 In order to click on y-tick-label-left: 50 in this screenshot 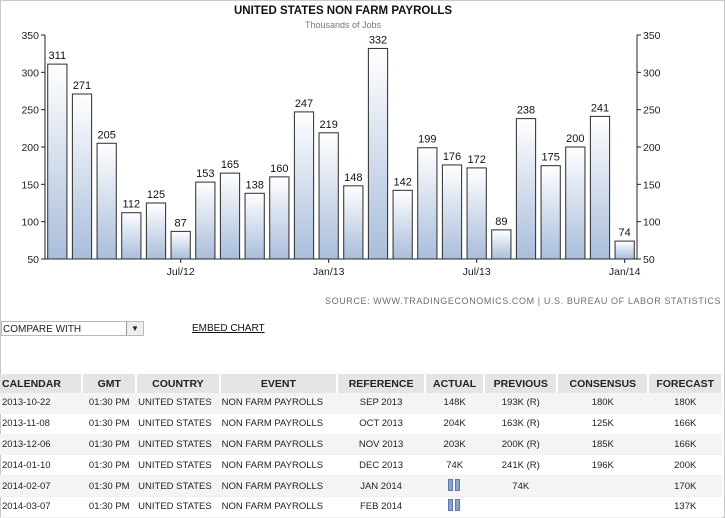, I will do `click(33, 260)`.